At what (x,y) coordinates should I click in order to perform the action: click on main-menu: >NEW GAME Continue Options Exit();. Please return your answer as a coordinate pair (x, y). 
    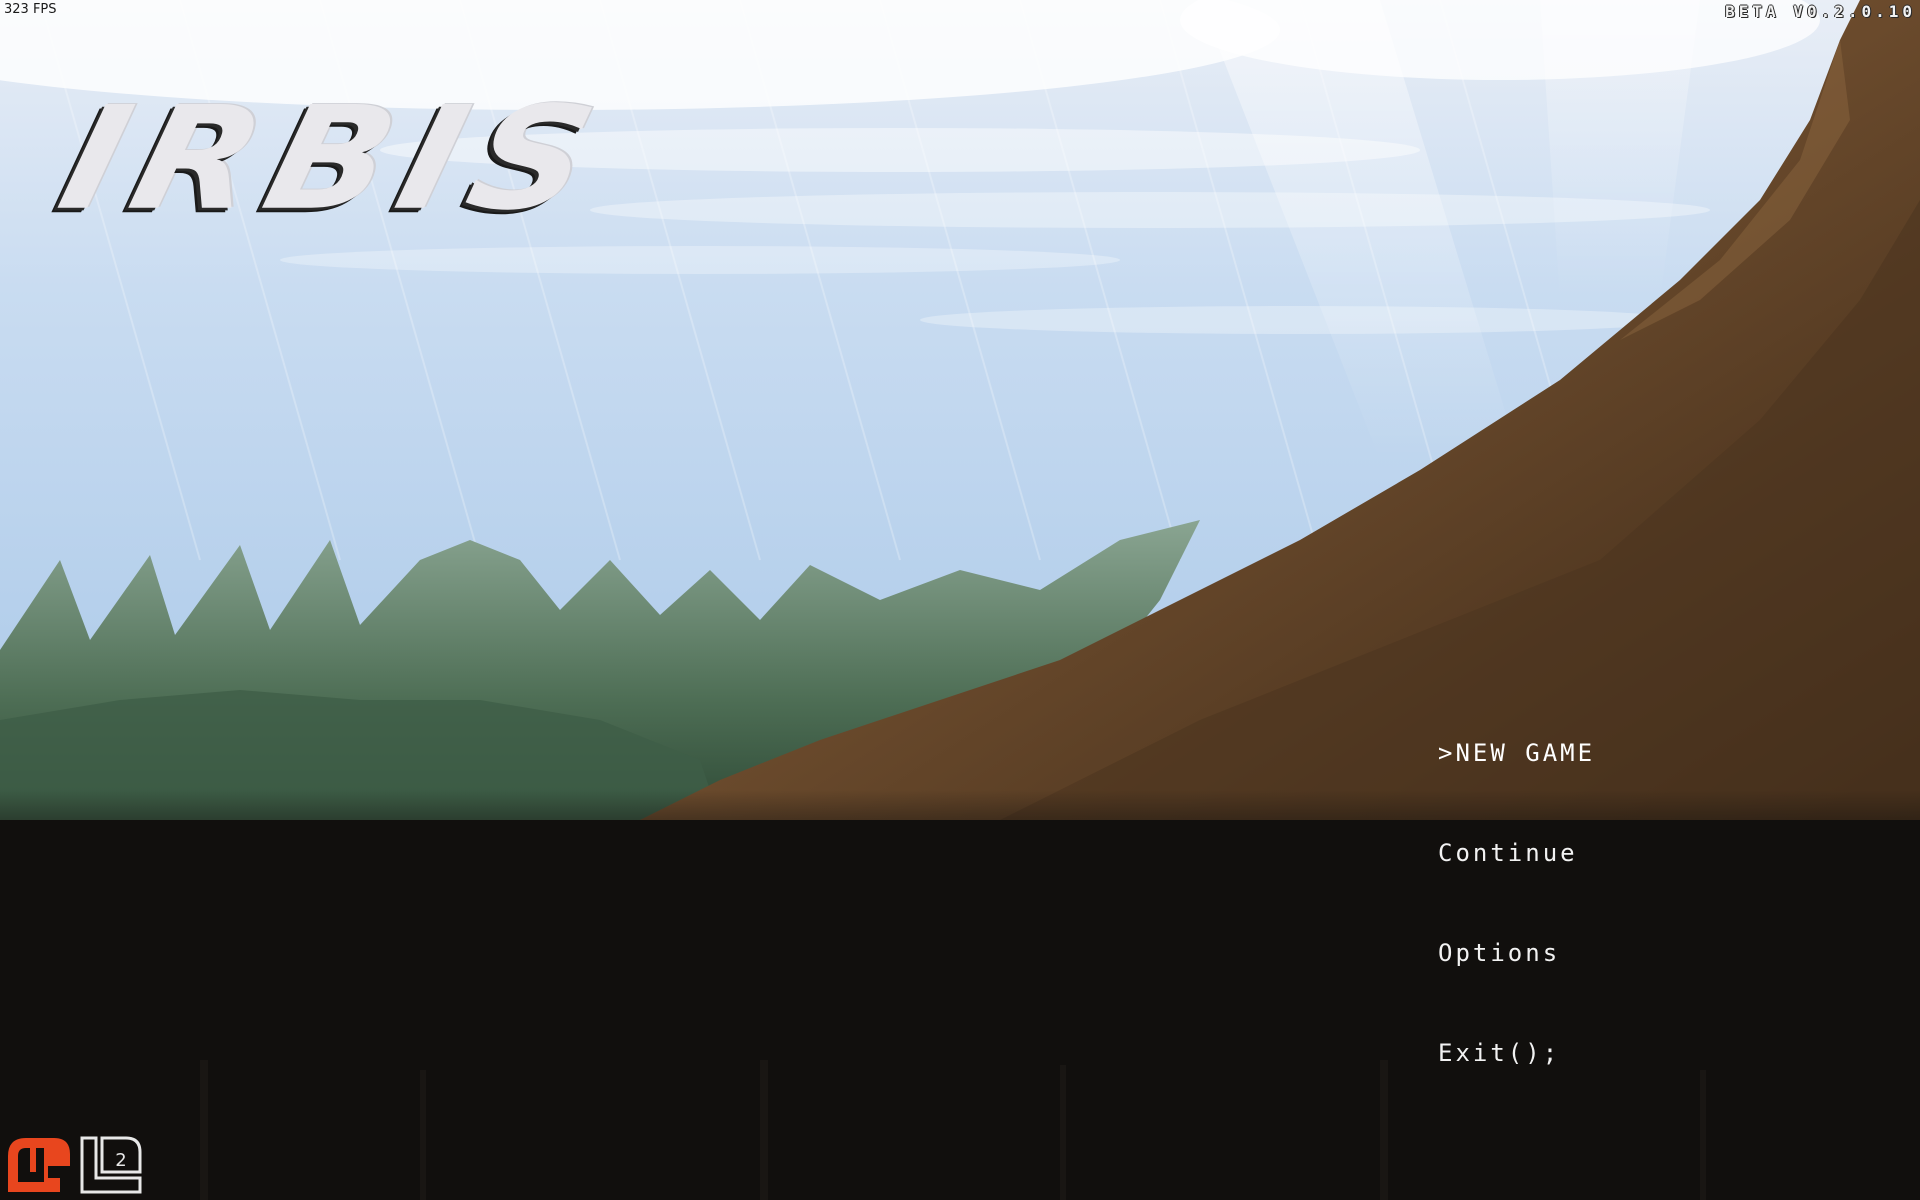
    Looking at the image, I should click on (1638, 936).